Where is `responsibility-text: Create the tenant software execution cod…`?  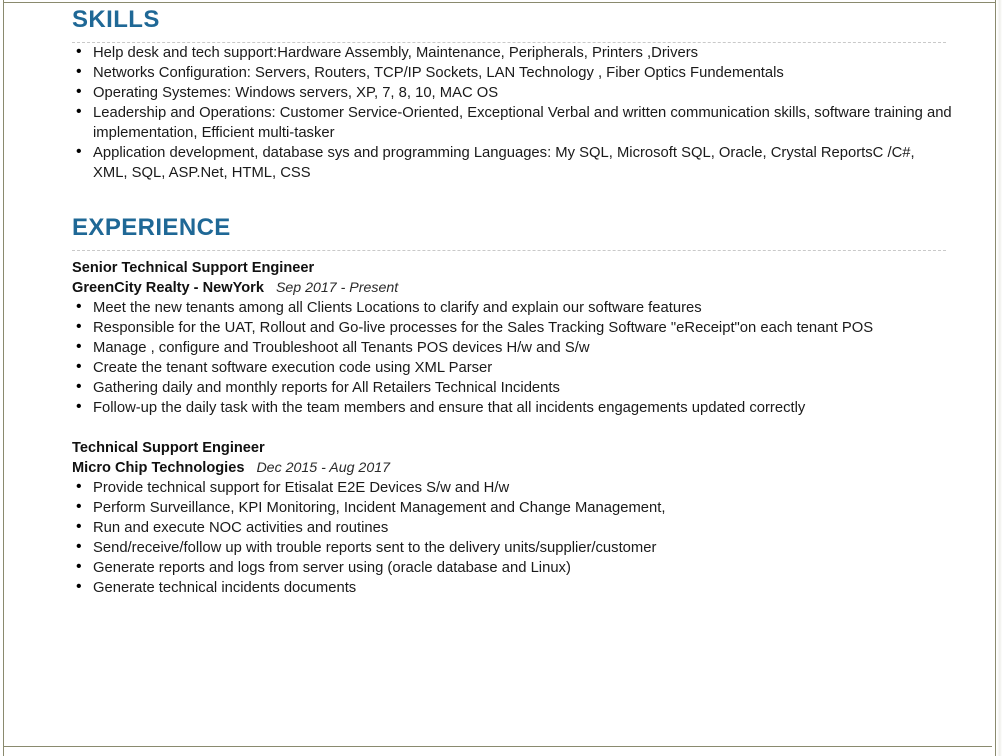
responsibility-text: Create the tenant software execution cod… is located at coordinates (293, 368).